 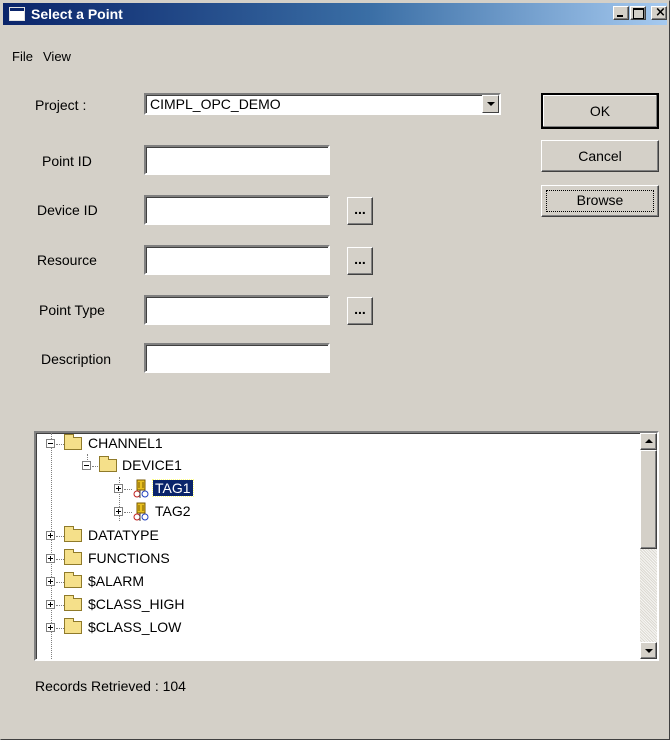 I want to click on scroll-down-arrow-icon, so click(x=648, y=650).